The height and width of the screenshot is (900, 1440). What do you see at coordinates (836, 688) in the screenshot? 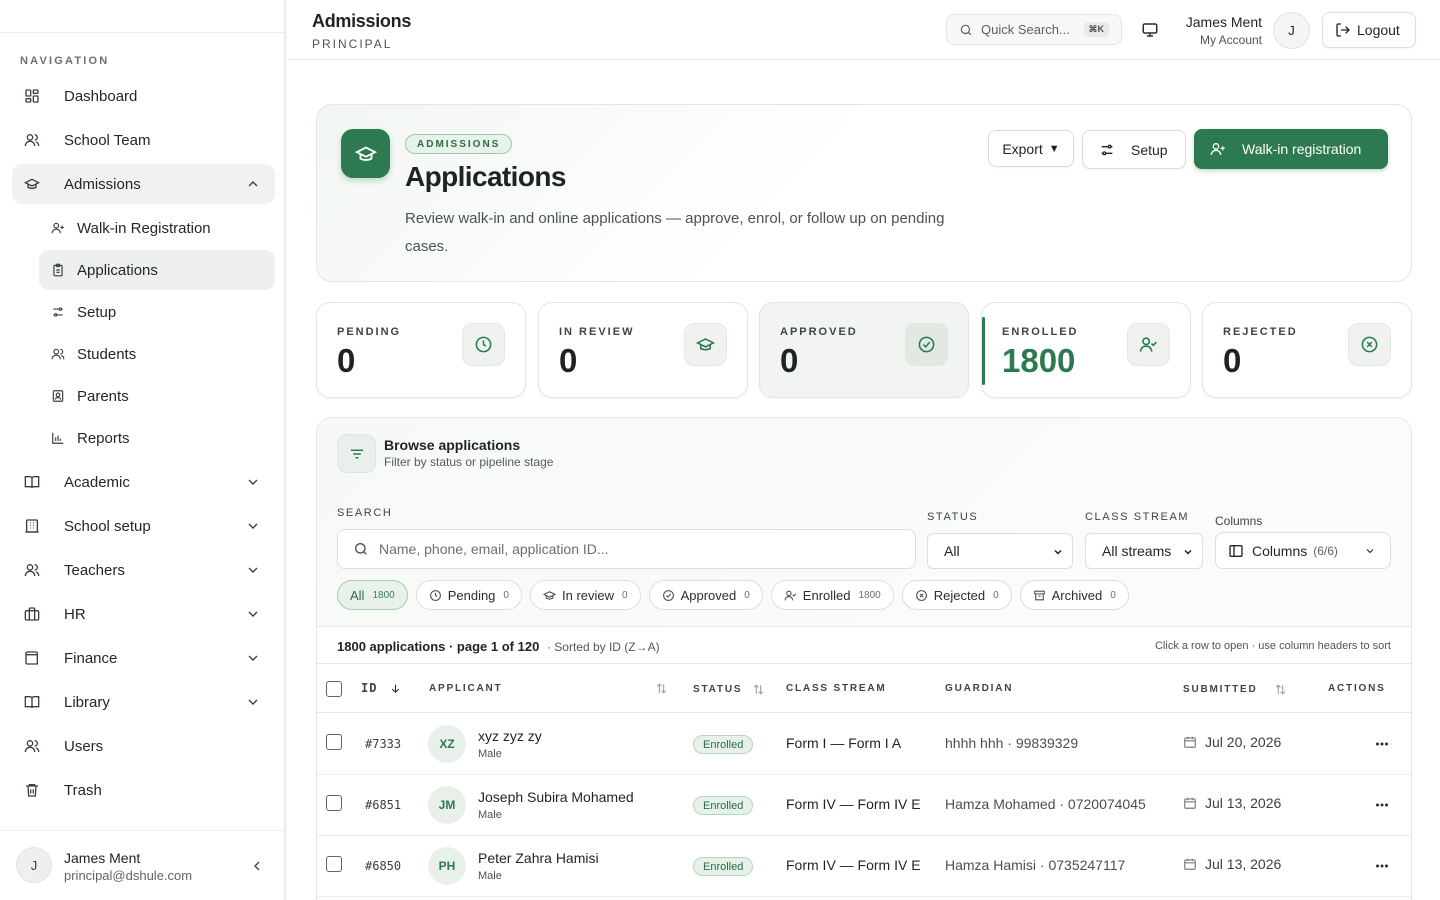
I see `column-header-class-stream: CLASS STREAM` at bounding box center [836, 688].